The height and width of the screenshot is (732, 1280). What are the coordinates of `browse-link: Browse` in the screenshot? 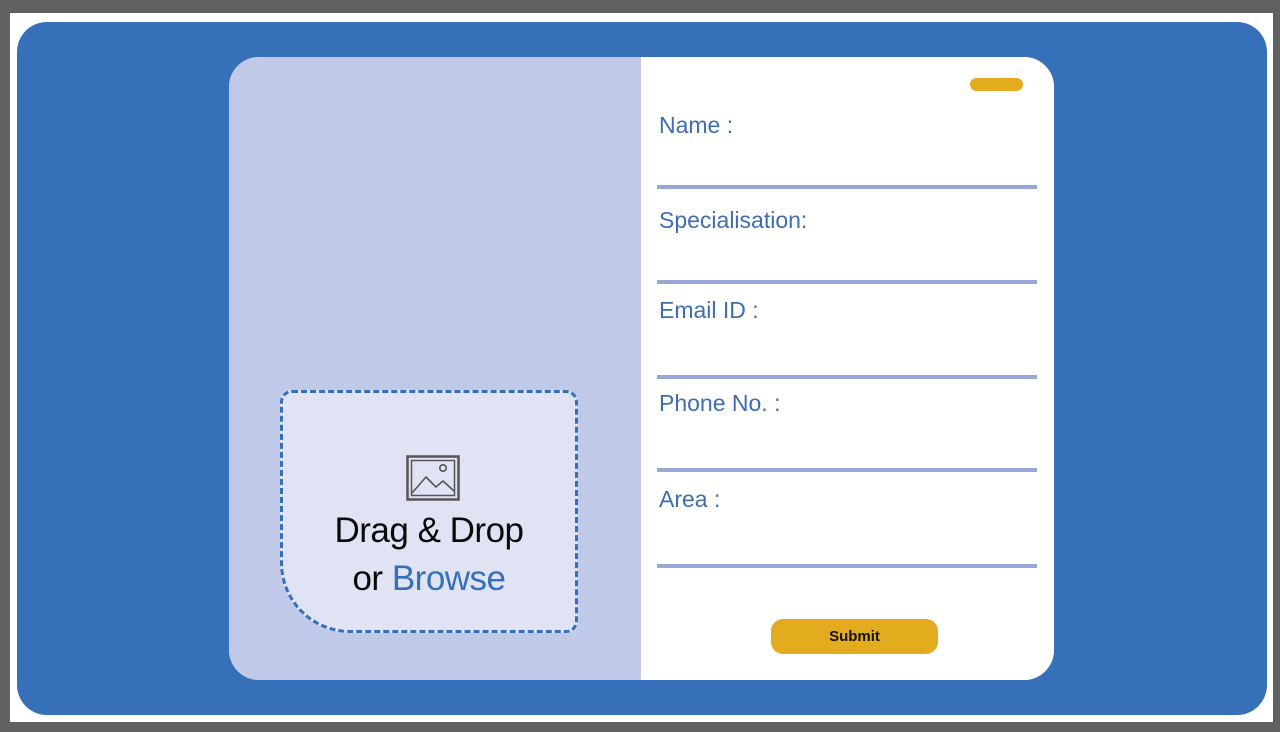 It's located at (449, 578).